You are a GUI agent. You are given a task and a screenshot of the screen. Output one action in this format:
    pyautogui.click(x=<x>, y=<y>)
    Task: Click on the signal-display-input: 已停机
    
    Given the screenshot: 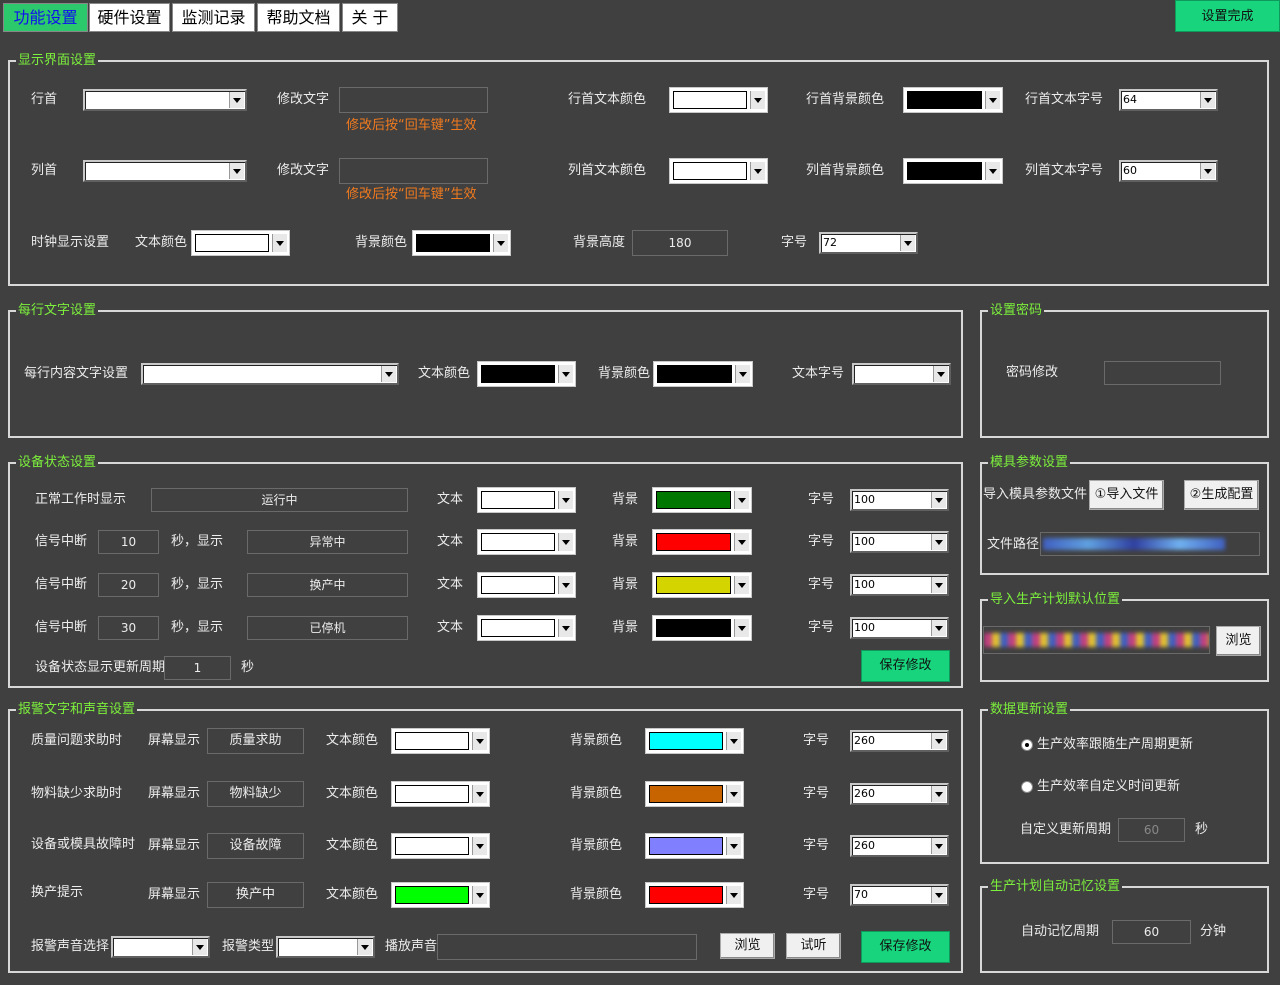 What is the action you would take?
    pyautogui.click(x=327, y=628)
    